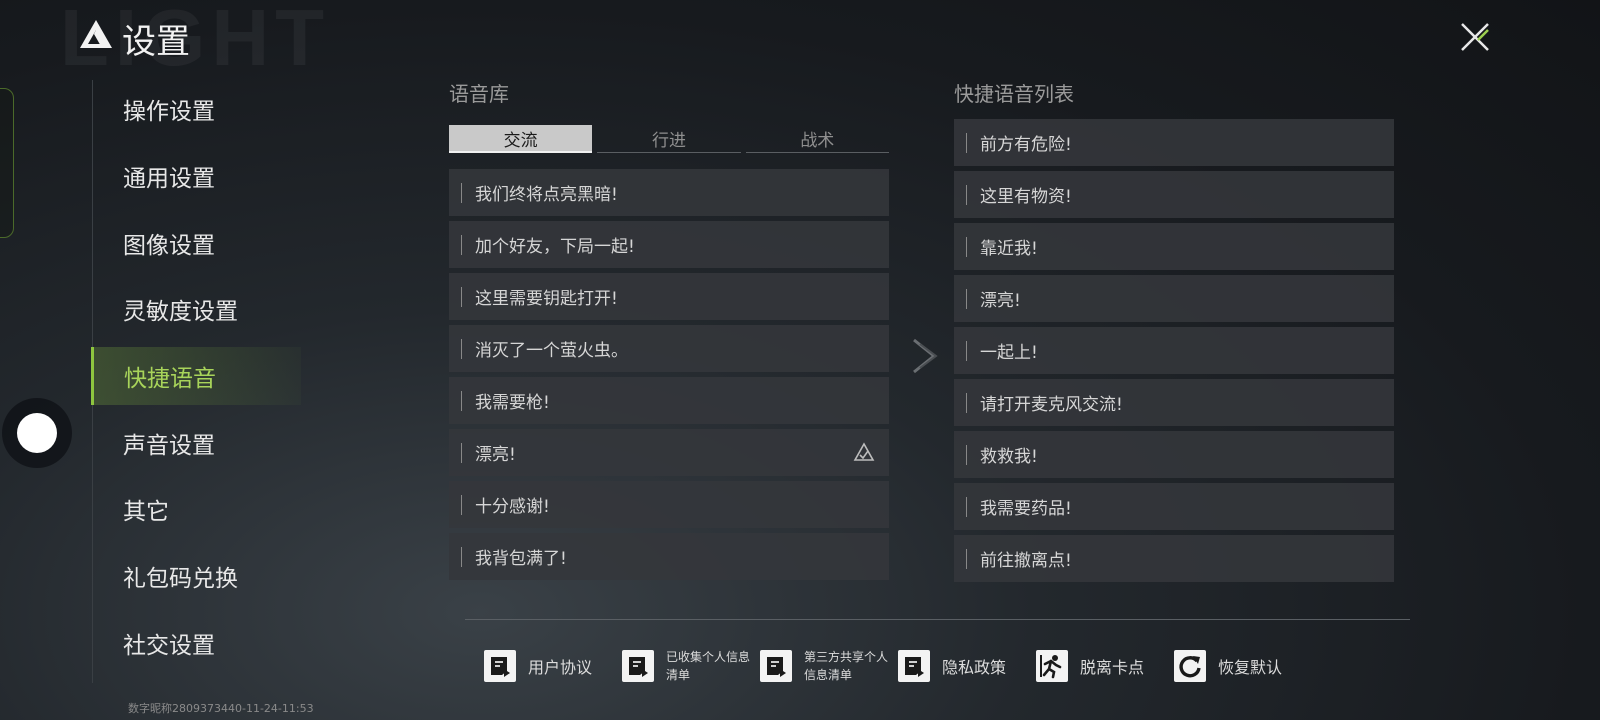 This screenshot has width=1600, height=720. What do you see at coordinates (1026, 197) in the screenshot?
I see `quick-voice-item-text: 这里有物资!` at bounding box center [1026, 197].